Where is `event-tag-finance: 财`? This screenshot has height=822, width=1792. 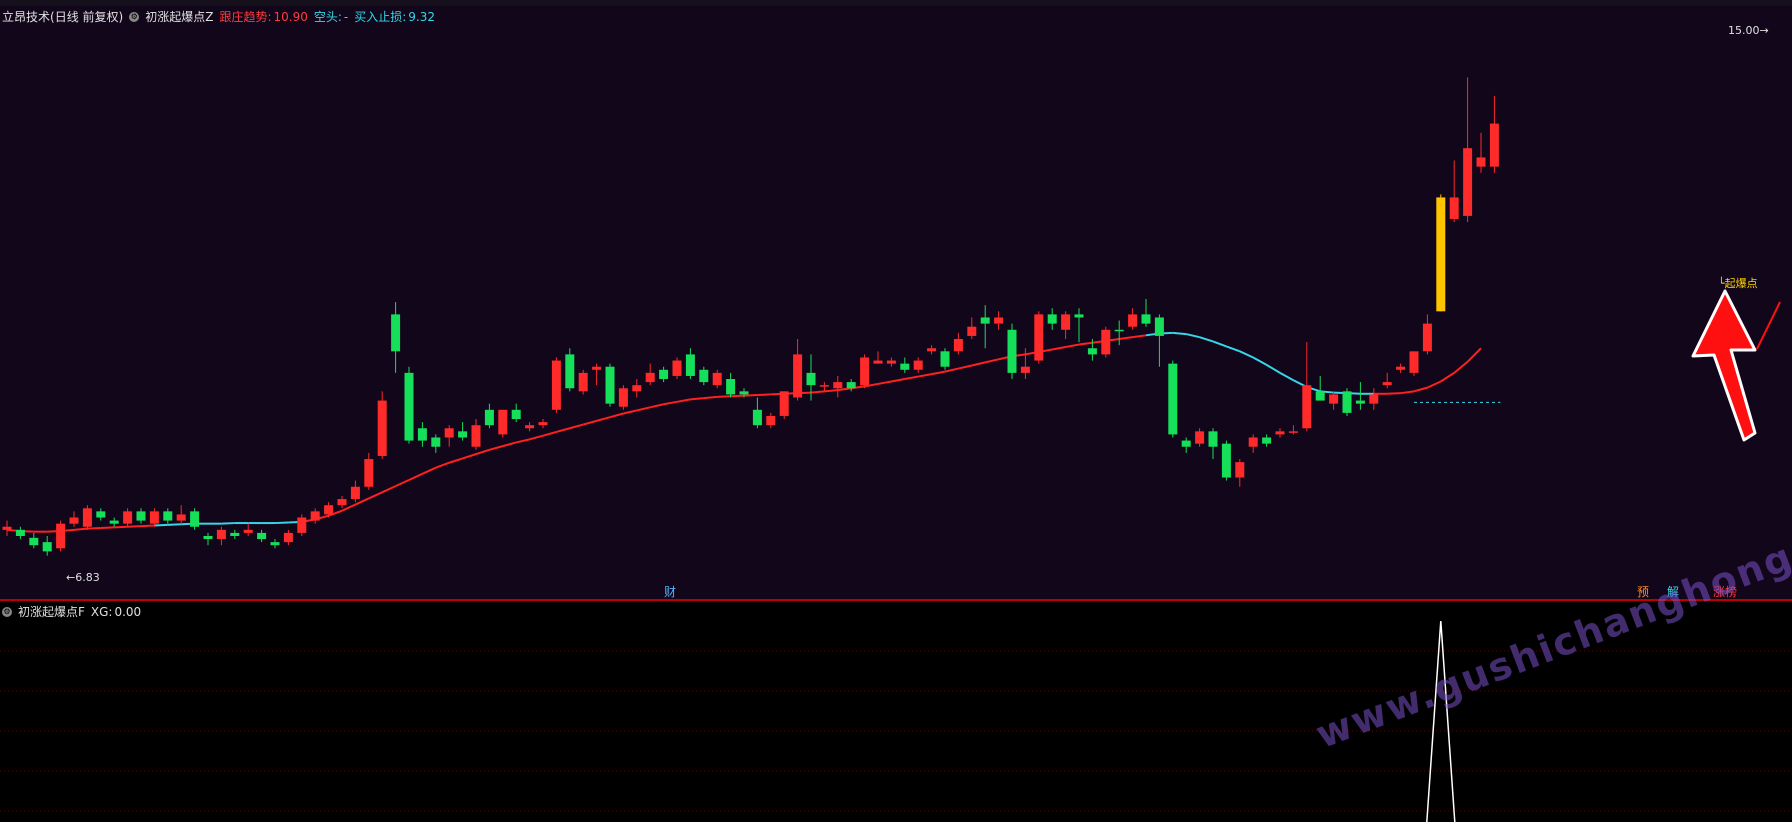
event-tag-finance: 财 is located at coordinates (670, 591).